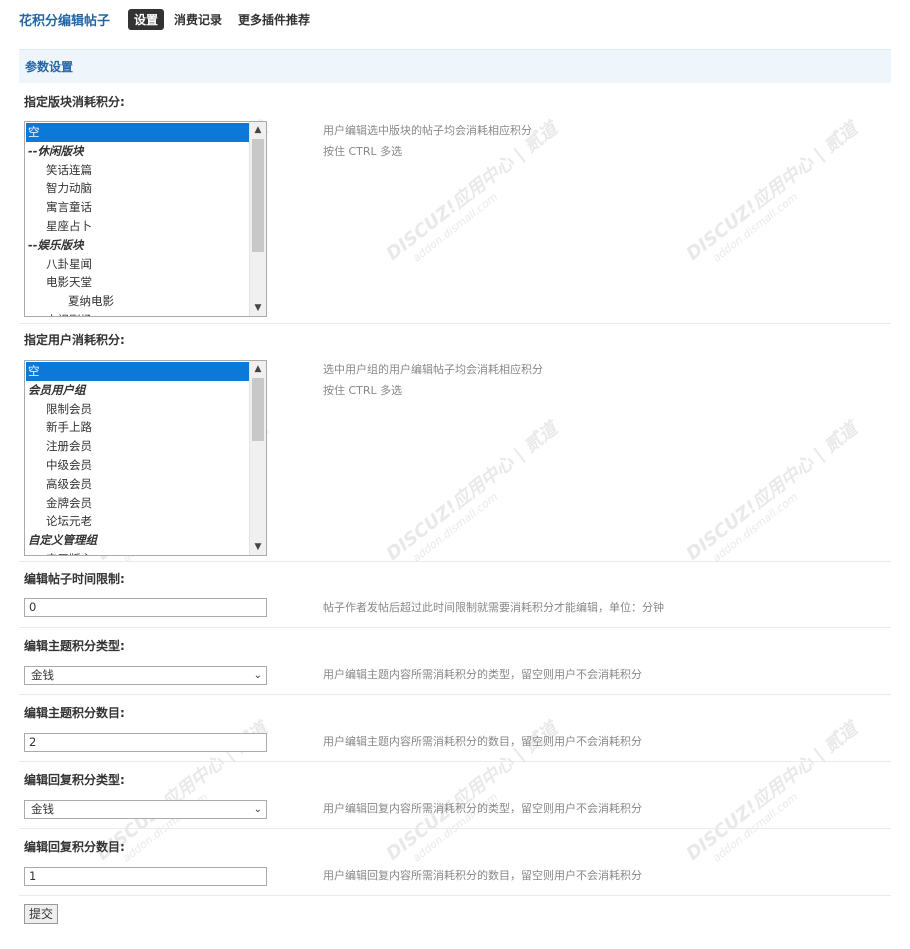  Describe the element at coordinates (137, 170) in the screenshot. I see `list-option: 笑话连篇` at that location.